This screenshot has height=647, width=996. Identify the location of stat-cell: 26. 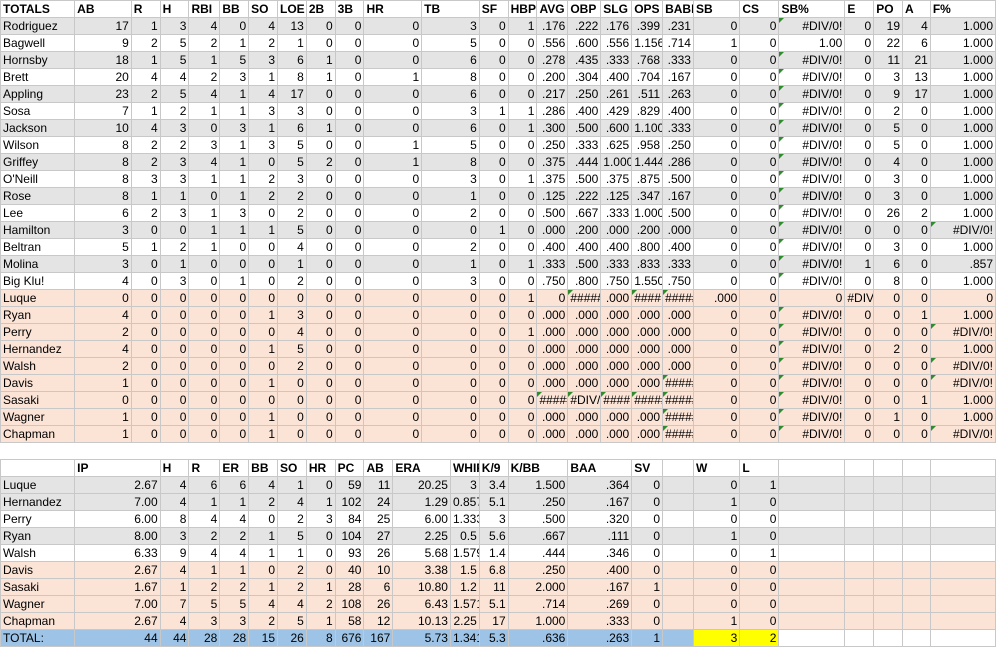
(292, 638).